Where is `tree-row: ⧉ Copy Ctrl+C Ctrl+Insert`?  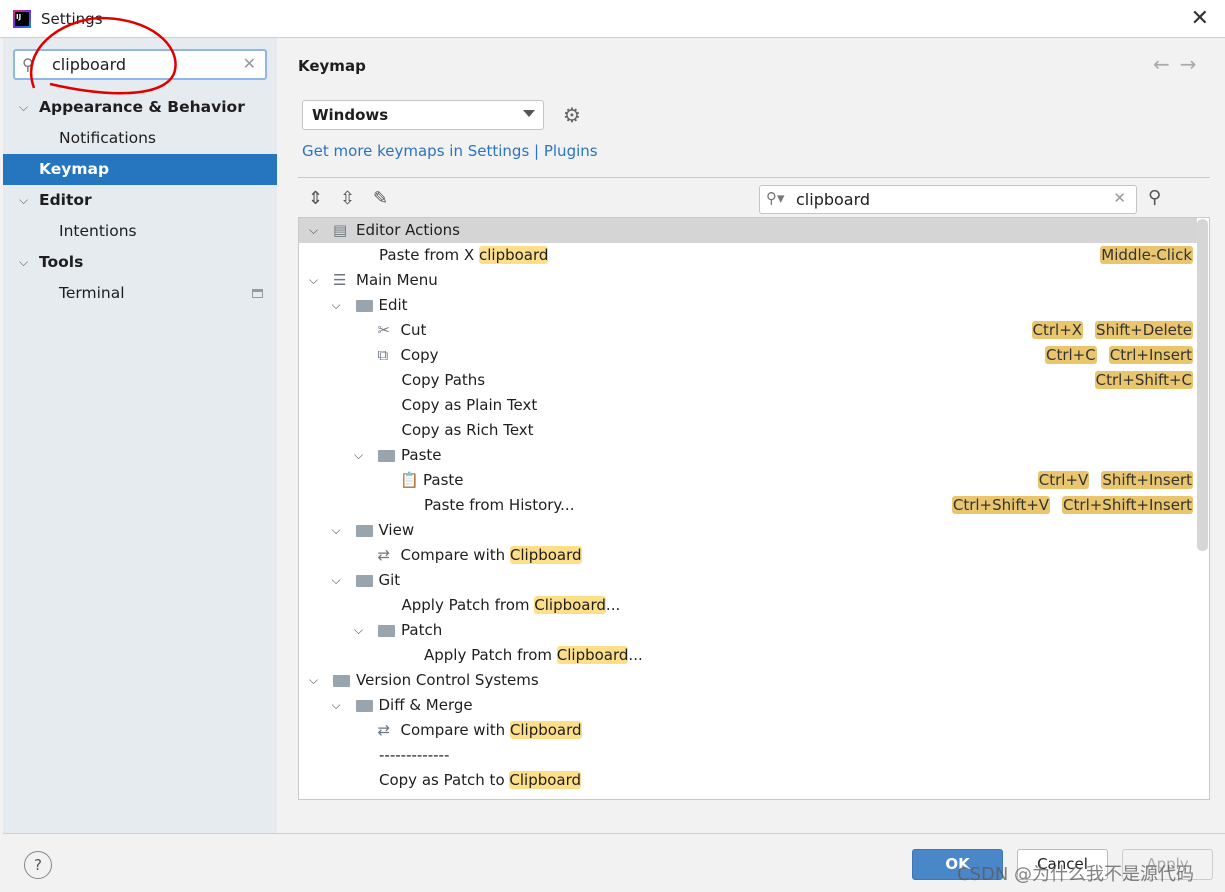 tree-row: ⧉ Copy Ctrl+C Ctrl+Insert is located at coordinates (748, 355).